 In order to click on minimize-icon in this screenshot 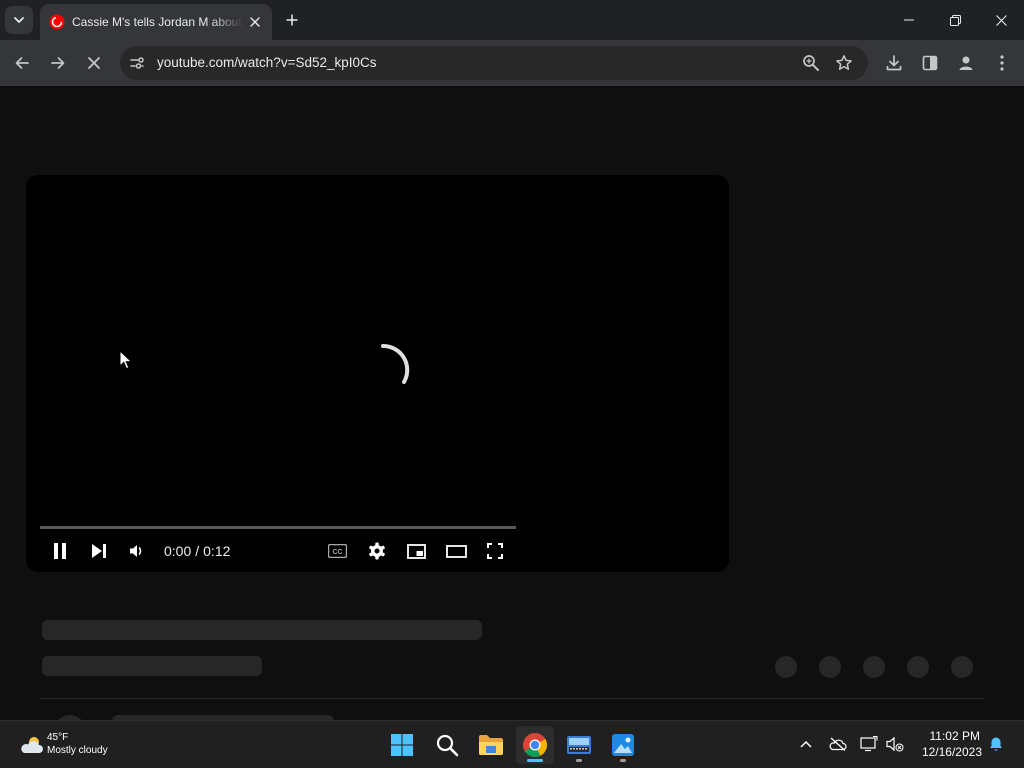, I will do `click(909, 20)`.